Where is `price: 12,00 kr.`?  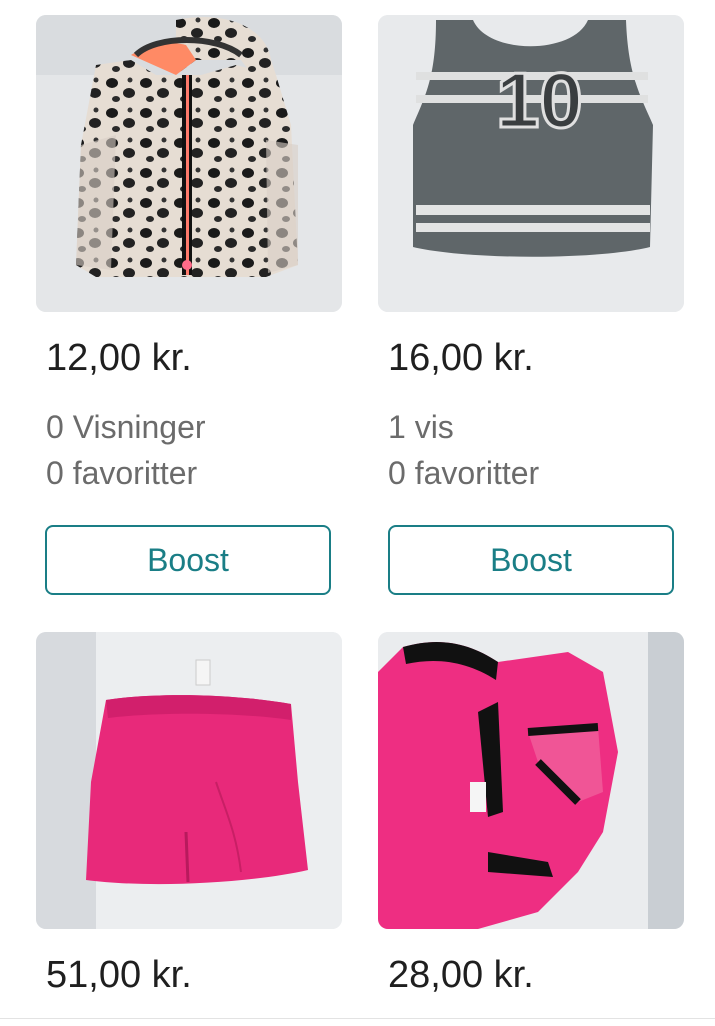 price: 12,00 kr. is located at coordinates (119, 358).